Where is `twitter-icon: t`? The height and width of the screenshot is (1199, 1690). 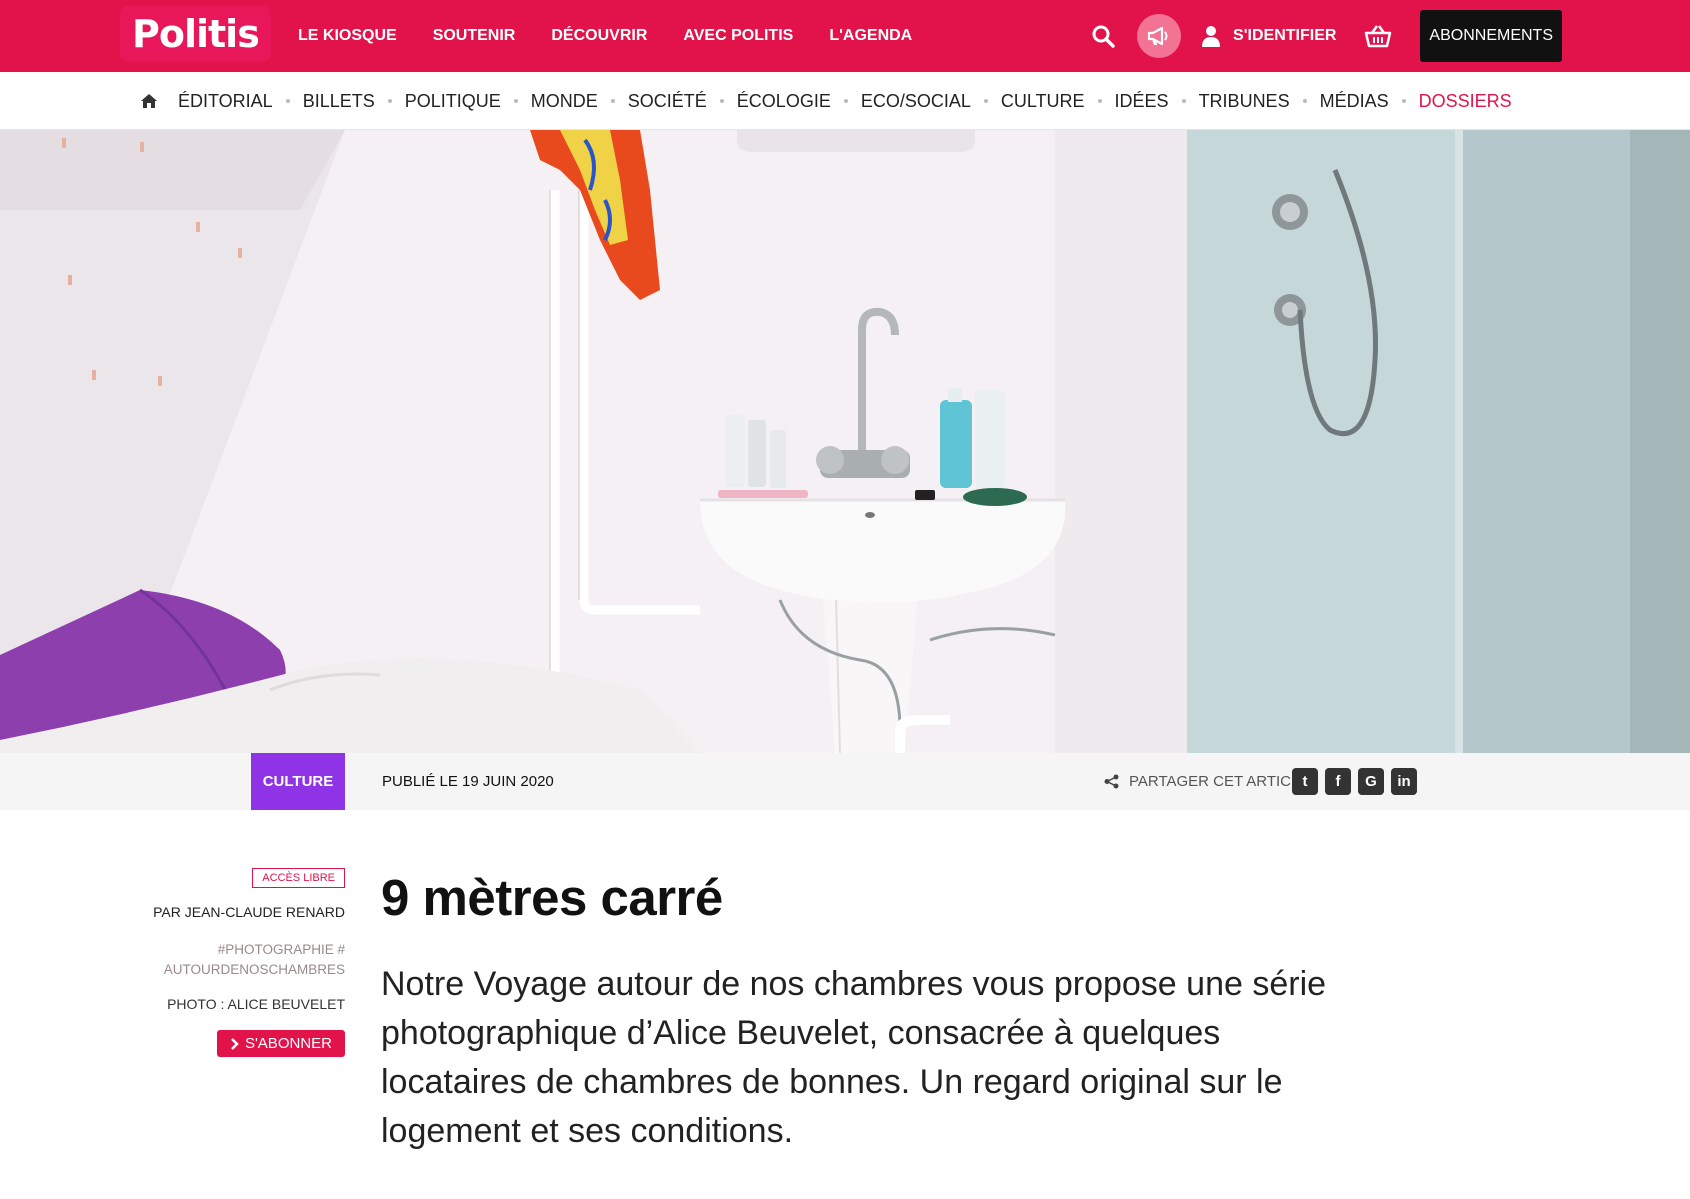
twitter-icon: t is located at coordinates (1305, 781).